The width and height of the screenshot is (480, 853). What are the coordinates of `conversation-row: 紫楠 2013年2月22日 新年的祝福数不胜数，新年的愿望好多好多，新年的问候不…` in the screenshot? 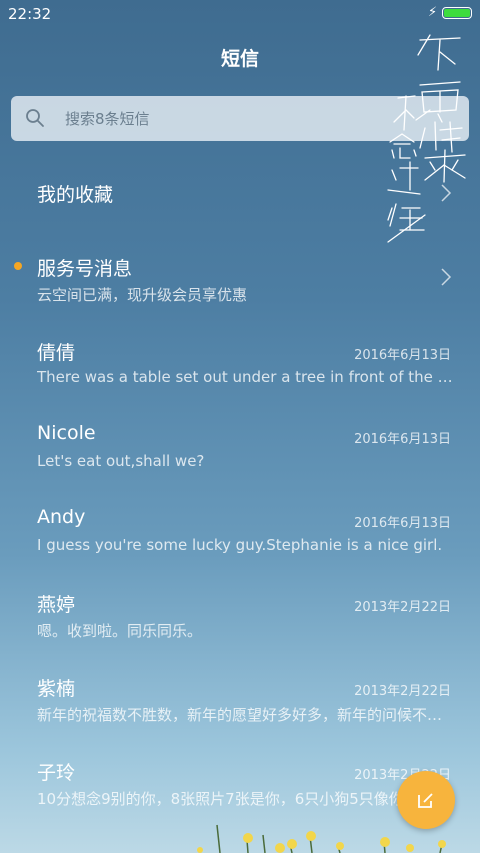 It's located at (240, 716).